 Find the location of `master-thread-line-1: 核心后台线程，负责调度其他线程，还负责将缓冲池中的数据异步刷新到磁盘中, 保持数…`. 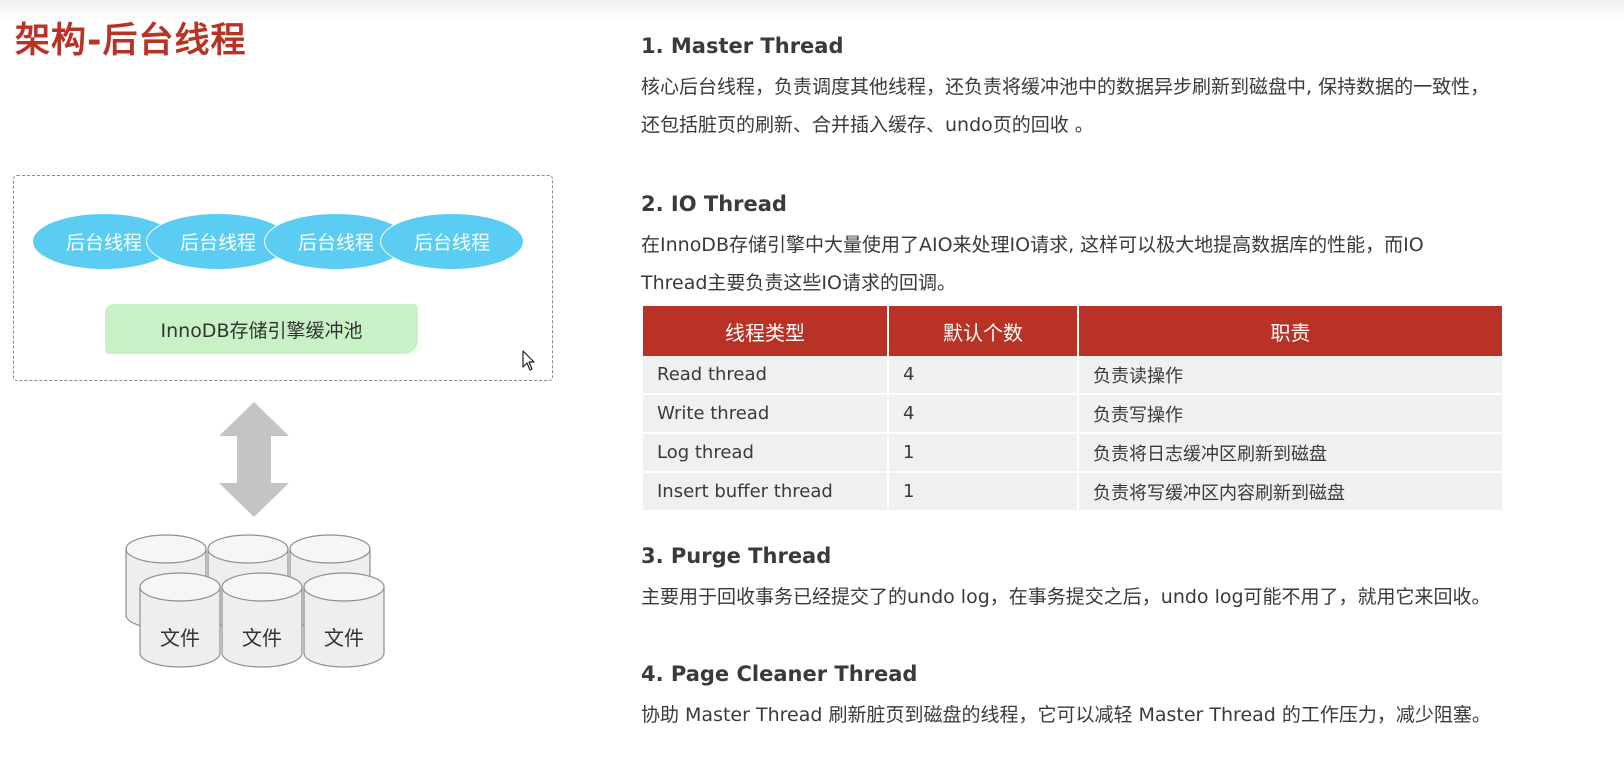

master-thread-line-1: 核心后台线程，负责调度其他线程，还负责将缓冲池中的数据异步刷新到磁盘中, 保持数… is located at coordinates (1065, 87).